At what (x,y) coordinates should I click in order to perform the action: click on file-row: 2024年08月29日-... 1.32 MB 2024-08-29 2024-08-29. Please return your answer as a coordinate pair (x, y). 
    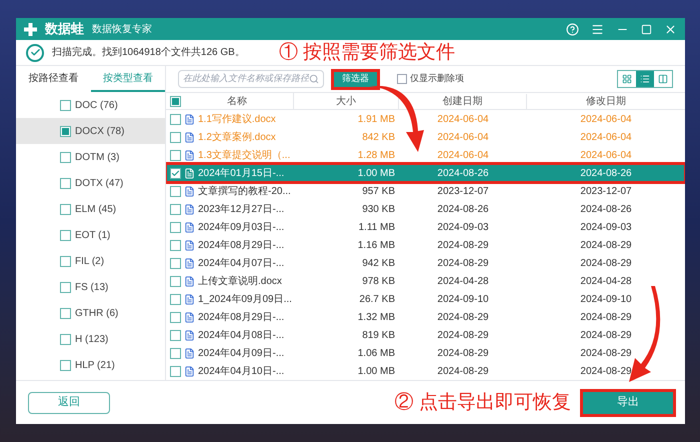
    Looking at the image, I should click on (425, 317).